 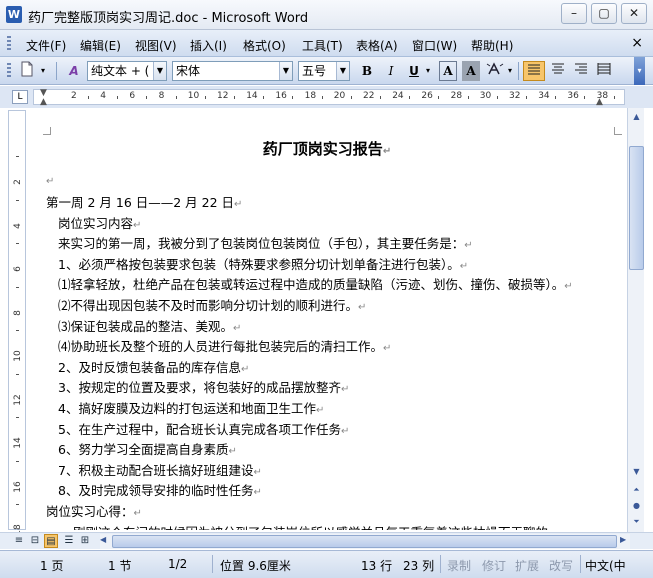 I want to click on close-document-button: ×, so click(x=637, y=43).